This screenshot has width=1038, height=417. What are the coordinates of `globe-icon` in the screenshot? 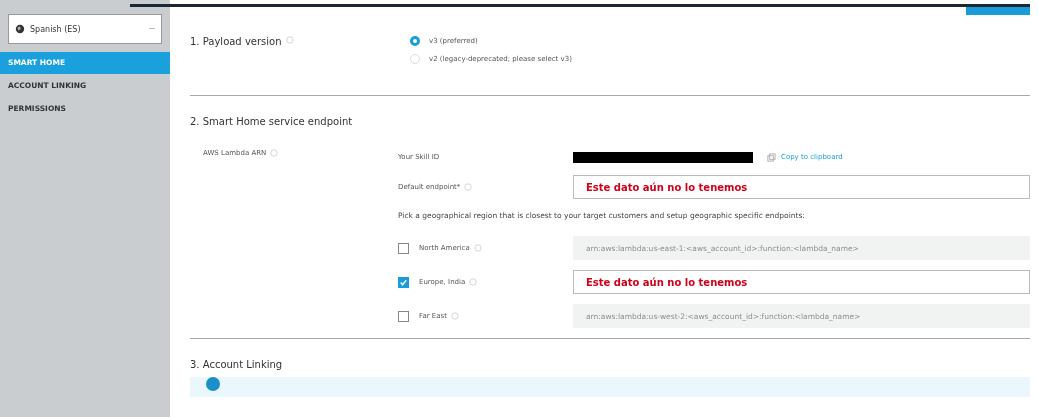 It's located at (20, 29).